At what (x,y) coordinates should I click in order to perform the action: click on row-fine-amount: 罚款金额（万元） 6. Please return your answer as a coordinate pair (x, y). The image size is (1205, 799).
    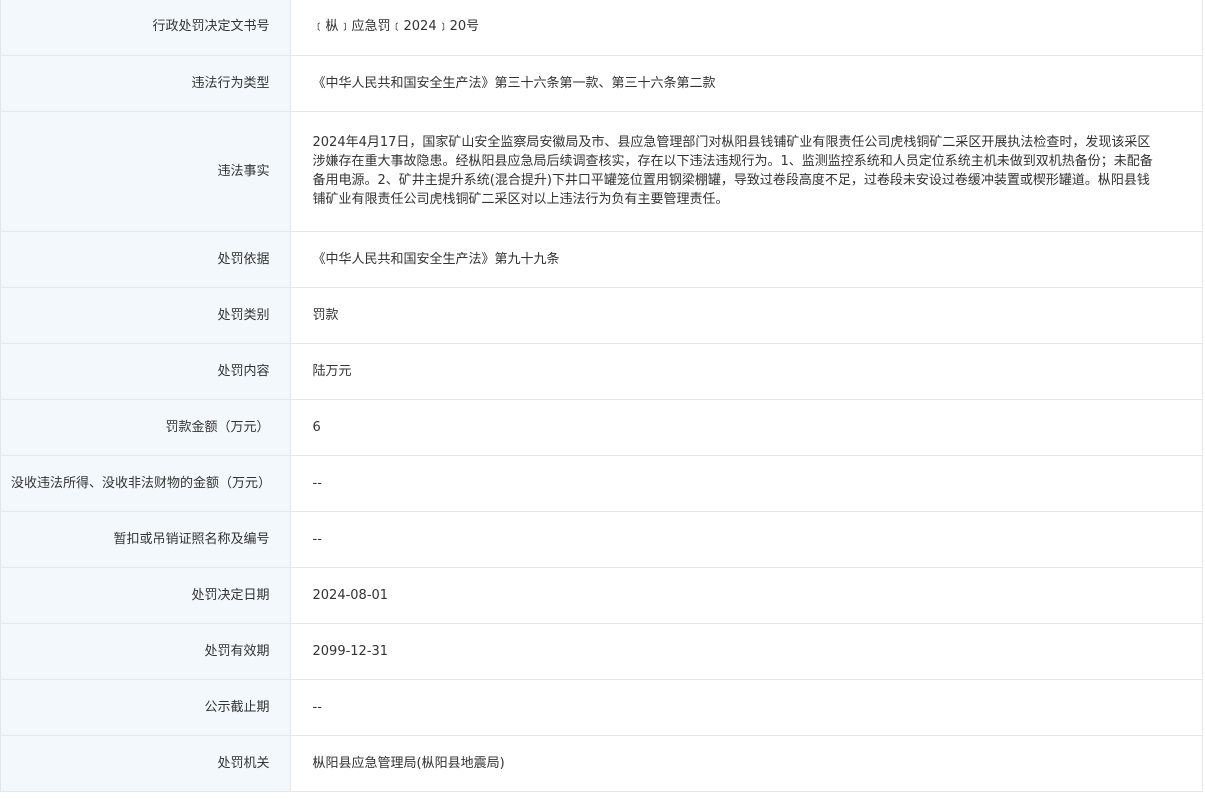
    Looking at the image, I should click on (601, 427).